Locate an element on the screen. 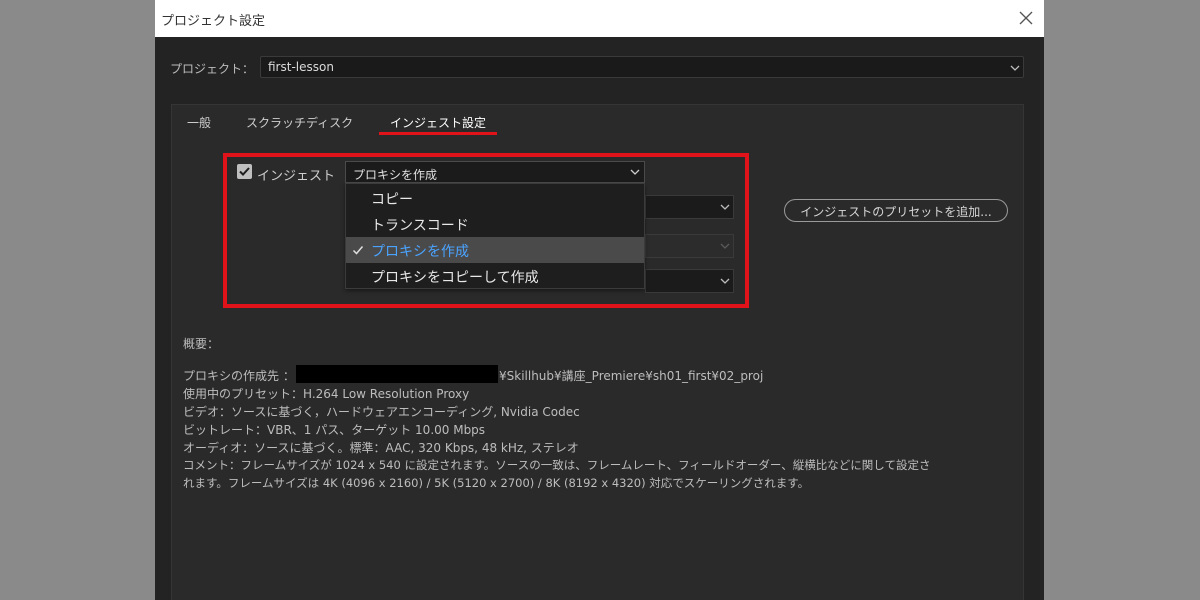 This screenshot has height=600, width=1200. project-value: first-lesson is located at coordinates (301, 67).